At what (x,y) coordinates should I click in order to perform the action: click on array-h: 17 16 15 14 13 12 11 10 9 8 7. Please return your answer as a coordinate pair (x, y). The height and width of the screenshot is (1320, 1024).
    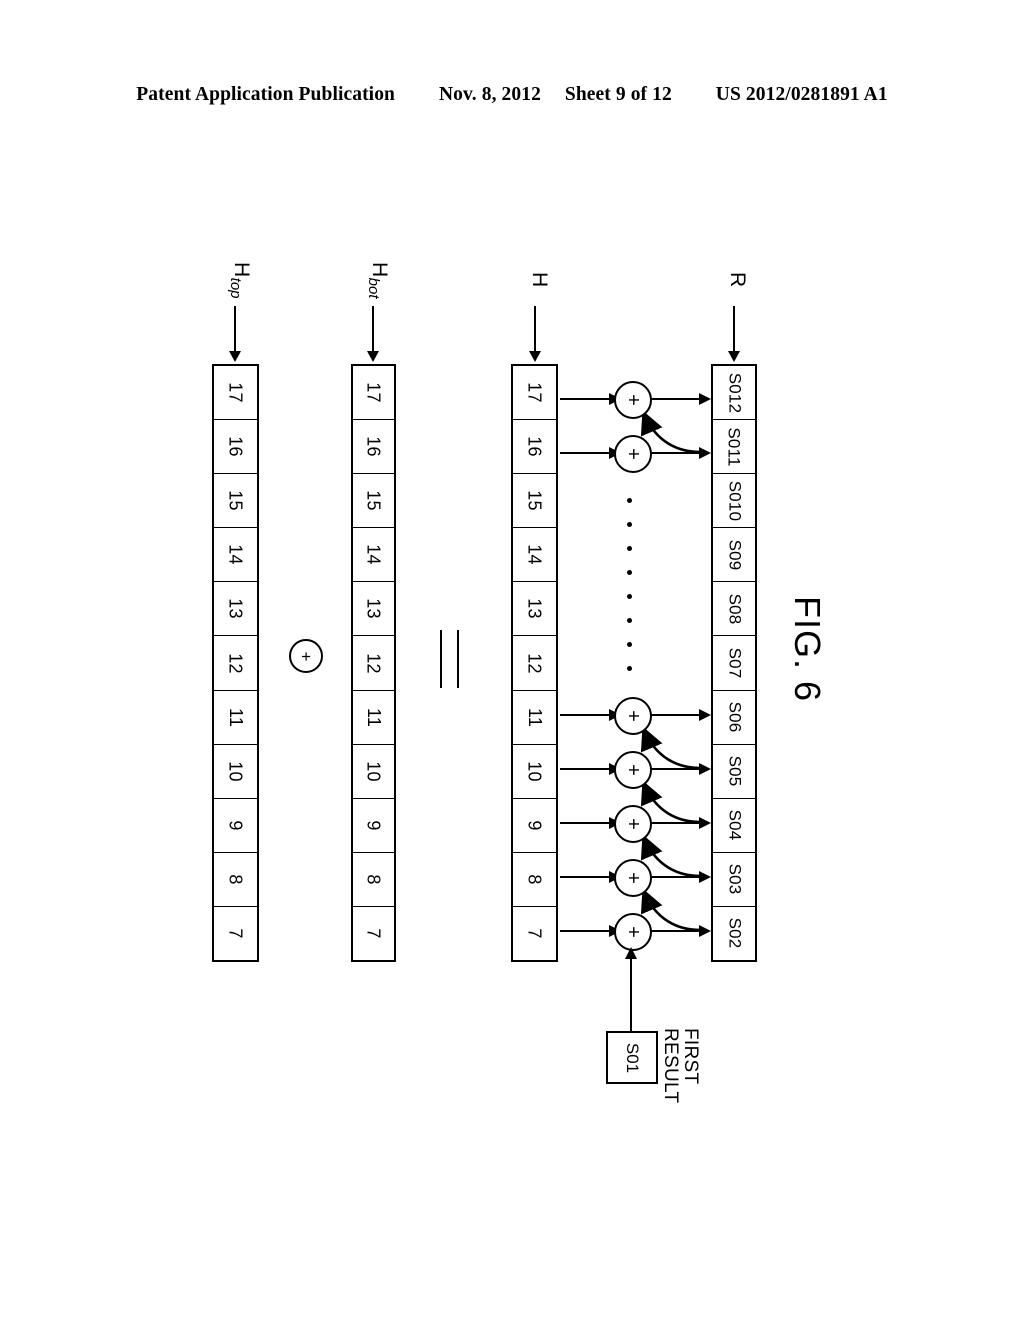
    Looking at the image, I should click on (534, 663).